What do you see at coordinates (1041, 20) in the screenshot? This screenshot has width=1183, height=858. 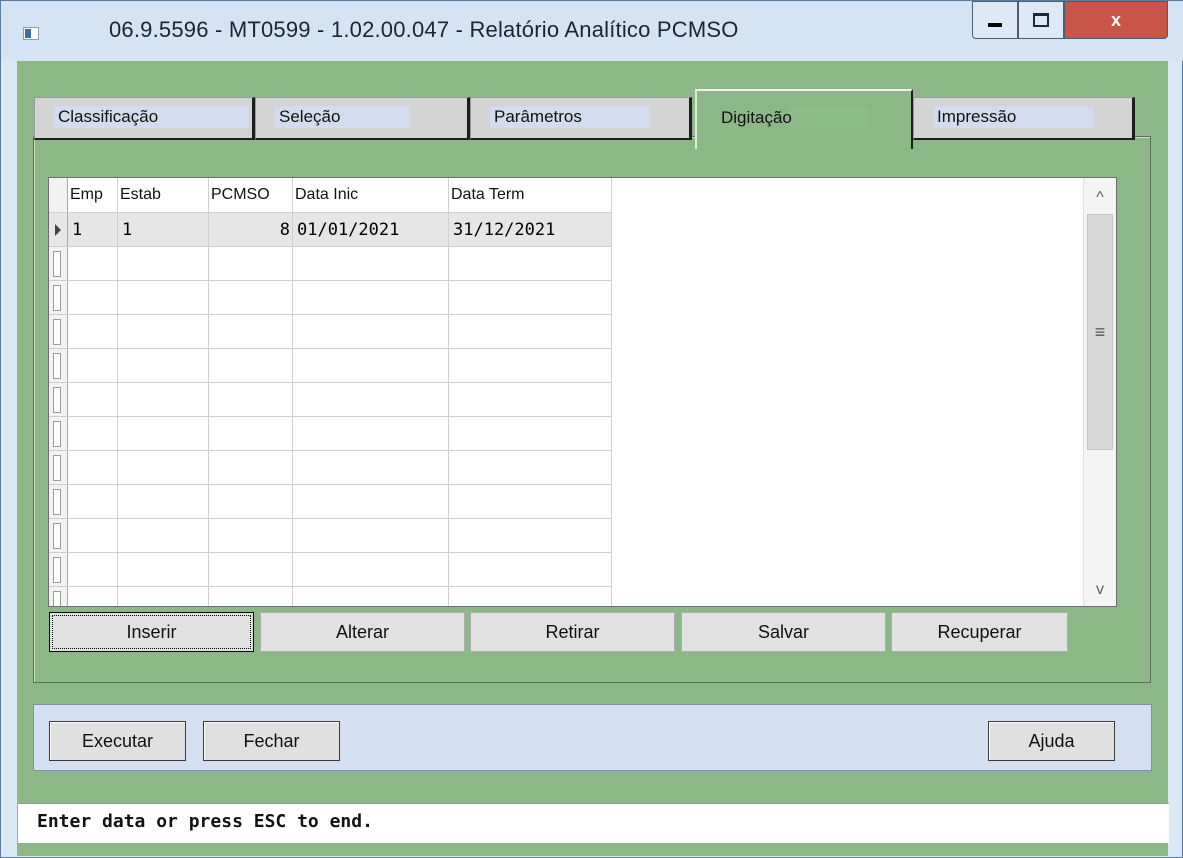 I see `maximize-button` at bounding box center [1041, 20].